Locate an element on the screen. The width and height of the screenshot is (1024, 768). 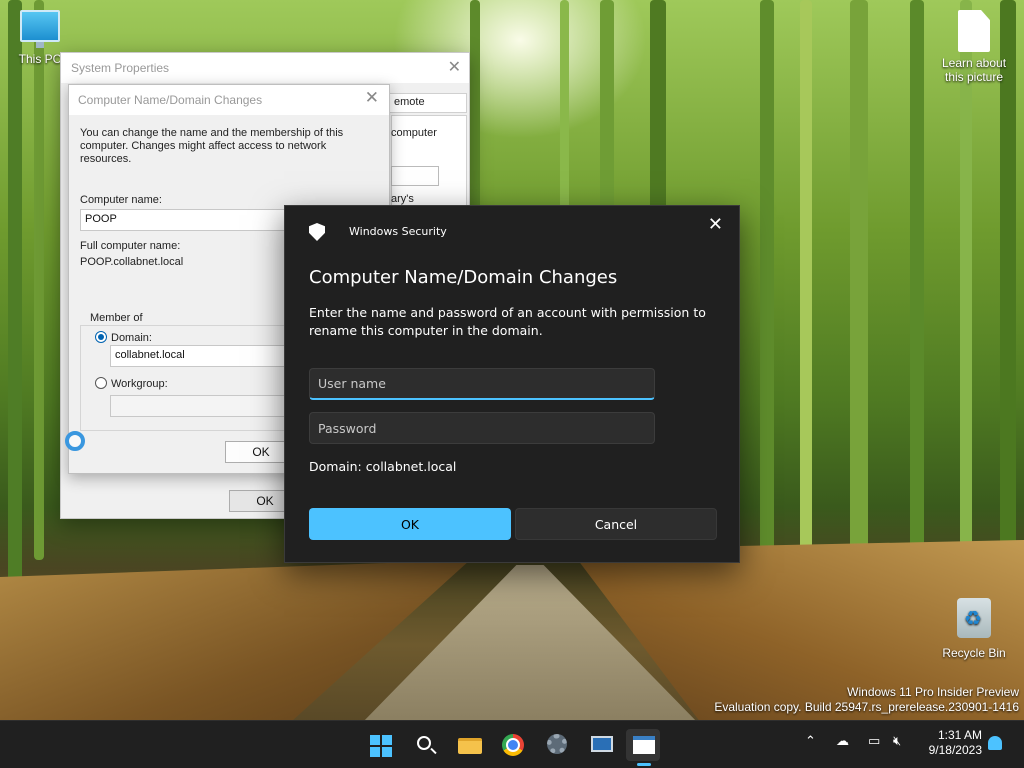
chrome-icon is located at coordinates (513, 745).